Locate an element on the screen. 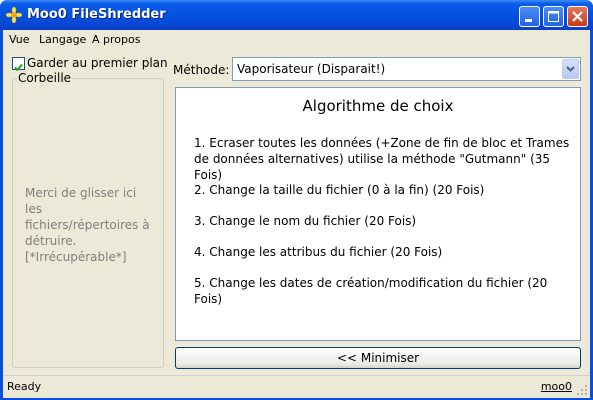  title-bar: Moo0 FileShredder is located at coordinates (296, 15).